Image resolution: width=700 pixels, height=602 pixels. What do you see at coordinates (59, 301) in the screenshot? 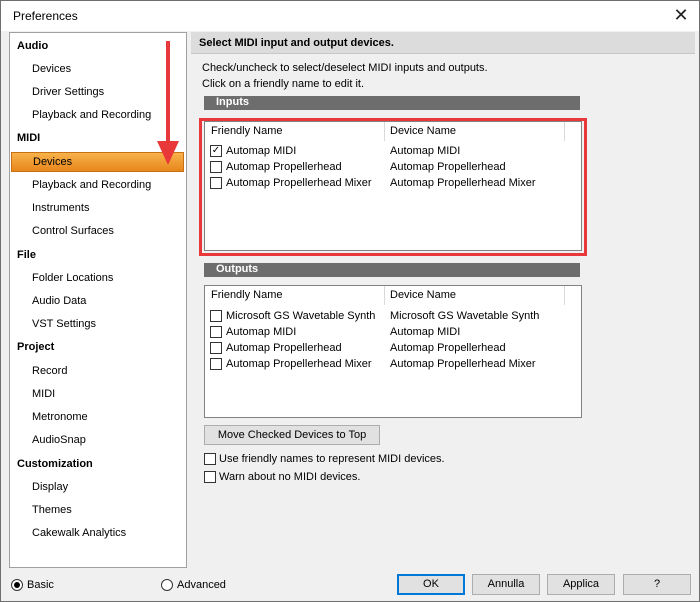
I see `sidebar-item-audio-data: Audio Data` at bounding box center [59, 301].